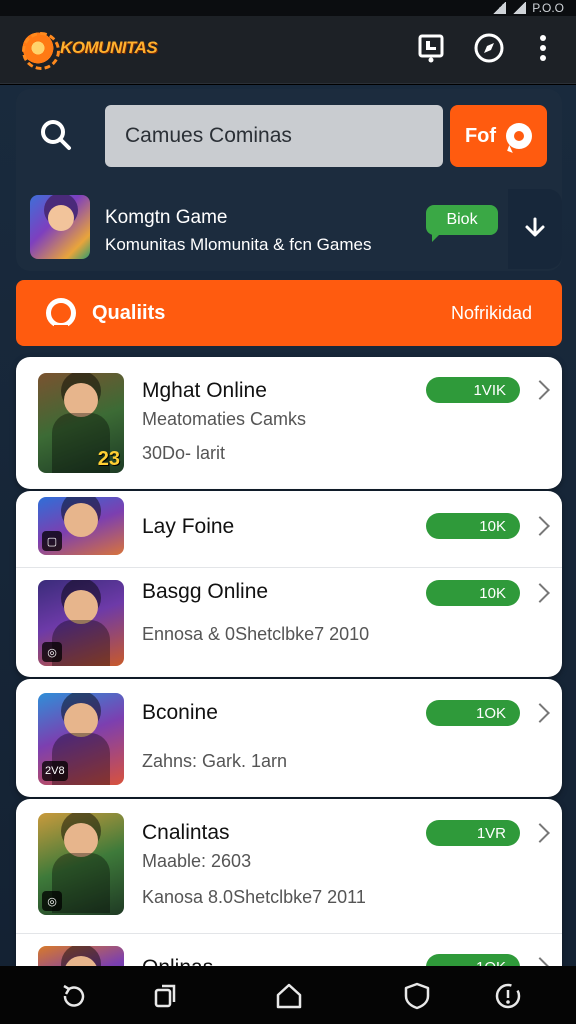  Describe the element at coordinates (480, 135) in the screenshot. I see `search-button-label: Fof` at that location.